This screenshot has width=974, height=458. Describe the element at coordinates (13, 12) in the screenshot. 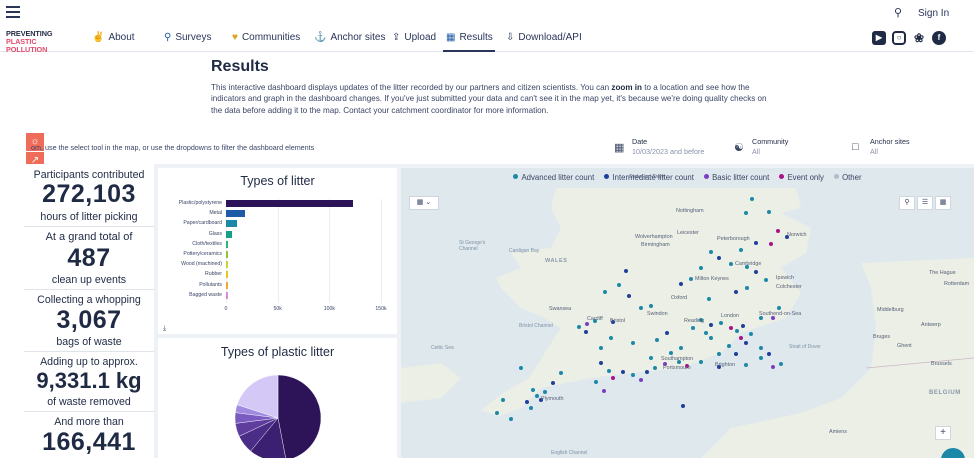

I see `hamburger-icon` at that location.